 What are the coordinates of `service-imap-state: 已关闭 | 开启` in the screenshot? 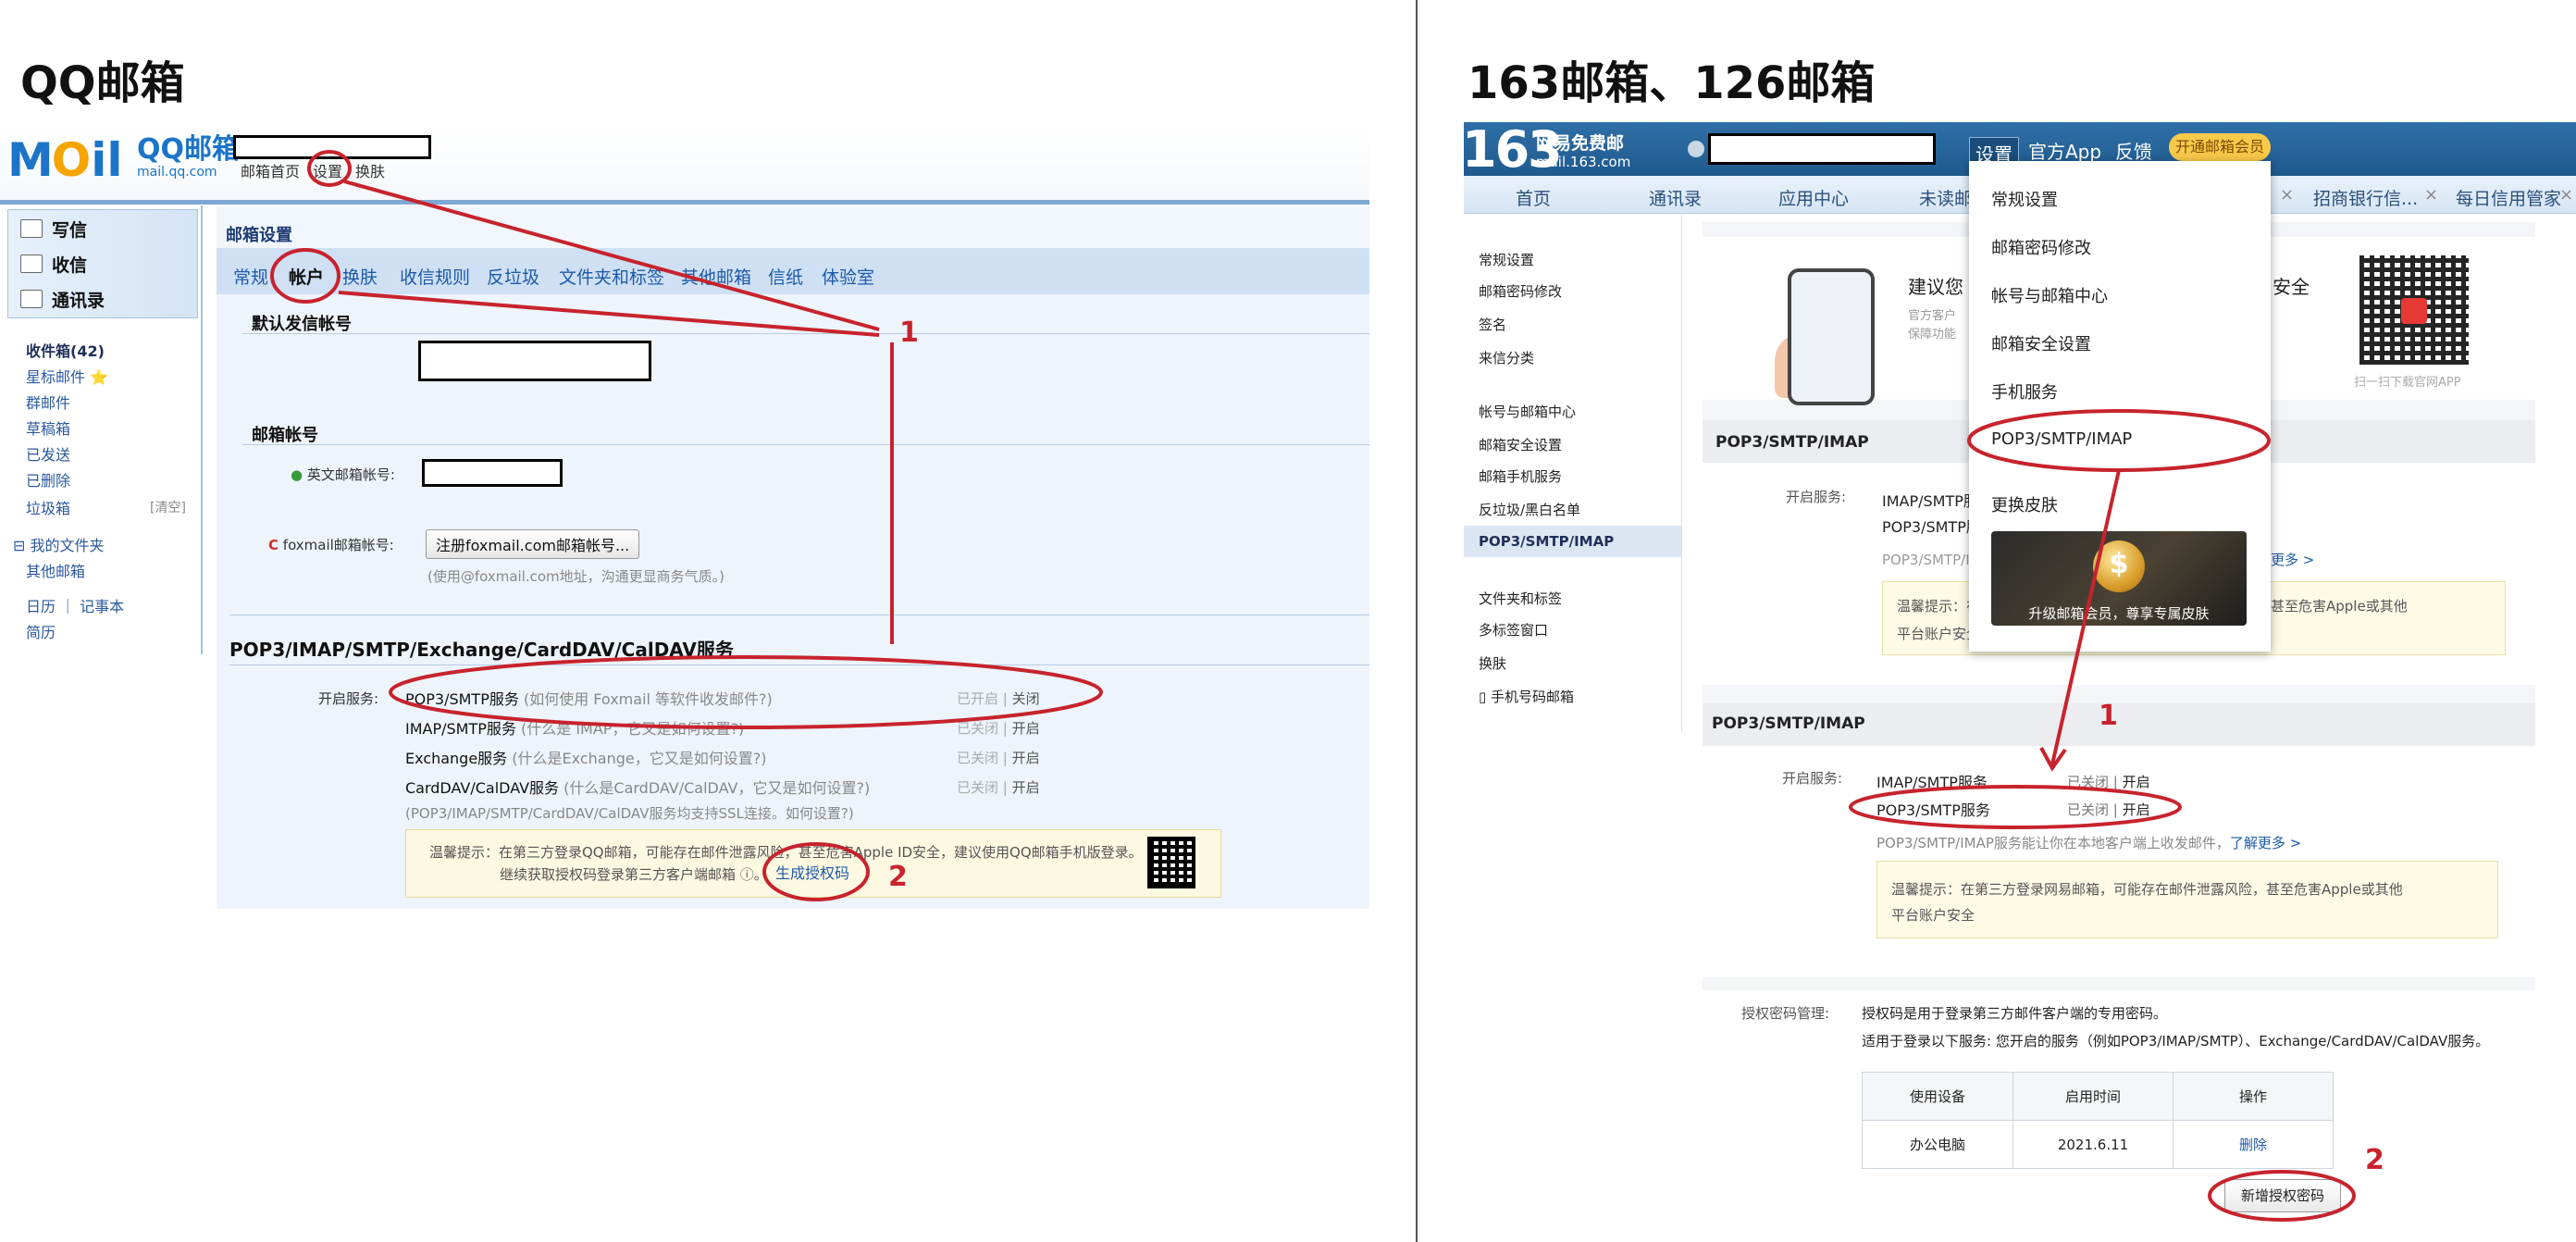 It's located at (2109, 782).